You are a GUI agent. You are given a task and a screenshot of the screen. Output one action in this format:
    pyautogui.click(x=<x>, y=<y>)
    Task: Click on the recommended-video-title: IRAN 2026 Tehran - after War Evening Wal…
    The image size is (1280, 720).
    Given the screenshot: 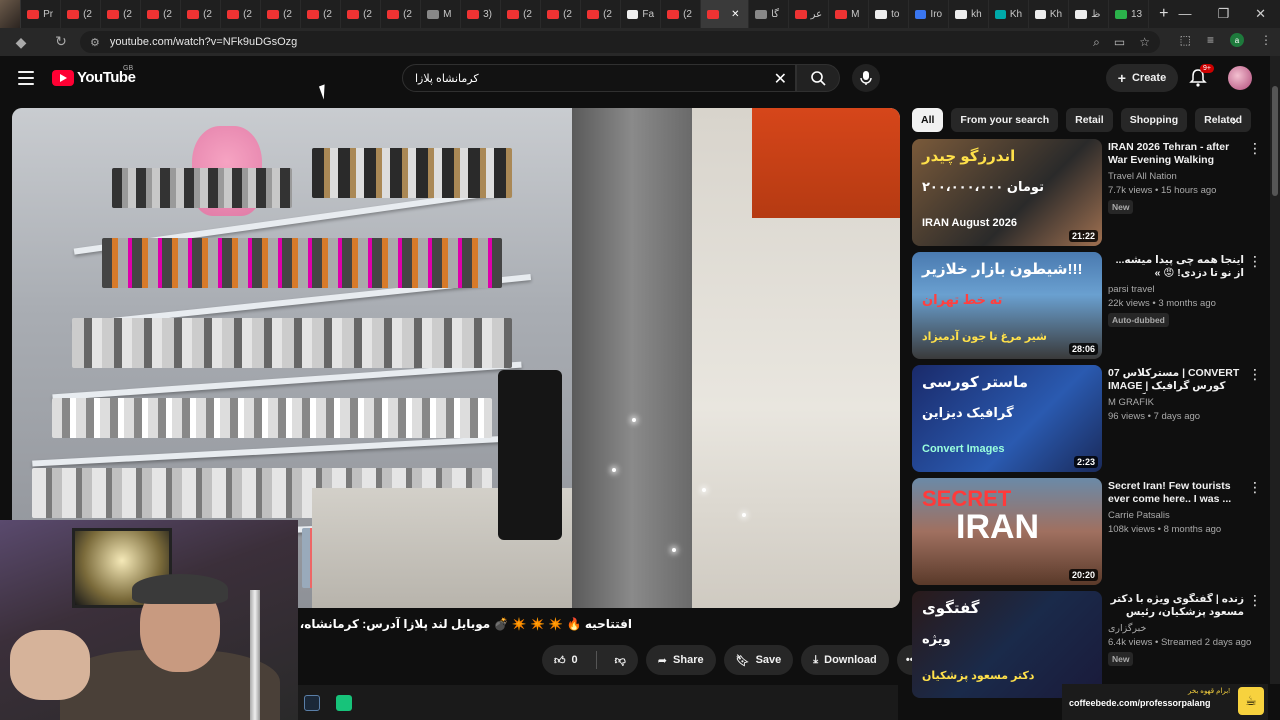 What is the action you would take?
    pyautogui.click(x=1176, y=154)
    